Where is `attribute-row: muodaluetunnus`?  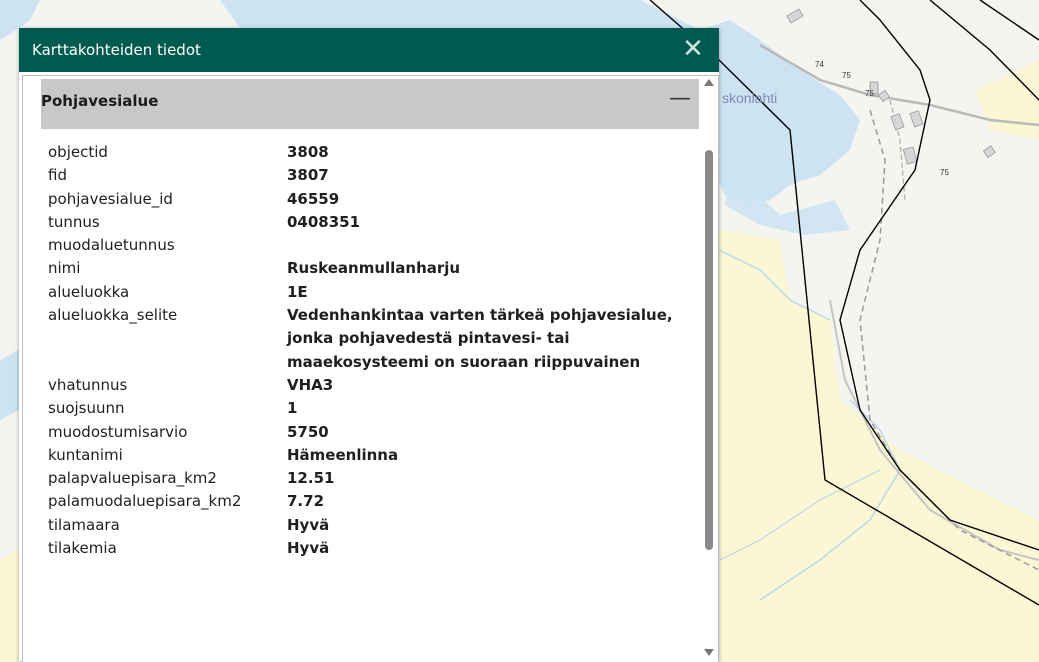
attribute-row: muodaluetunnus is located at coordinates (368, 245).